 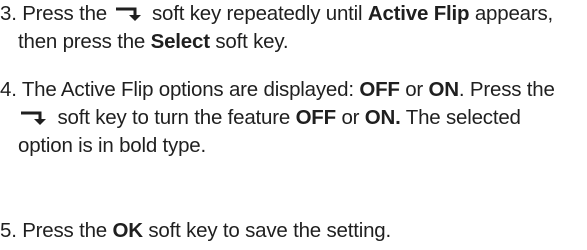 What do you see at coordinates (128, 230) in the screenshot?
I see `bold-term: OK` at bounding box center [128, 230].